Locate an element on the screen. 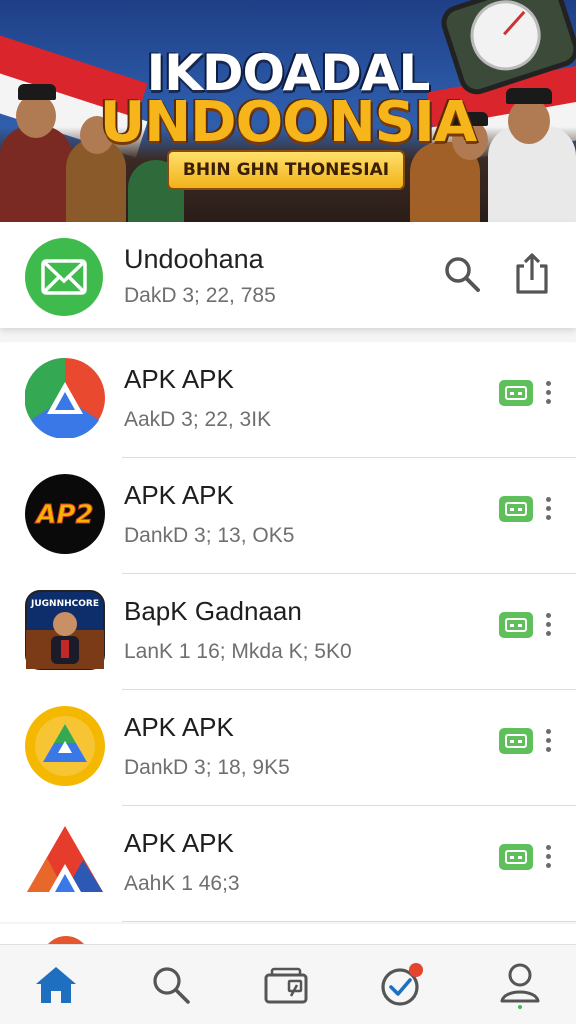  banner-ribbon: BHIN GHN THONESIAI is located at coordinates (286, 170).